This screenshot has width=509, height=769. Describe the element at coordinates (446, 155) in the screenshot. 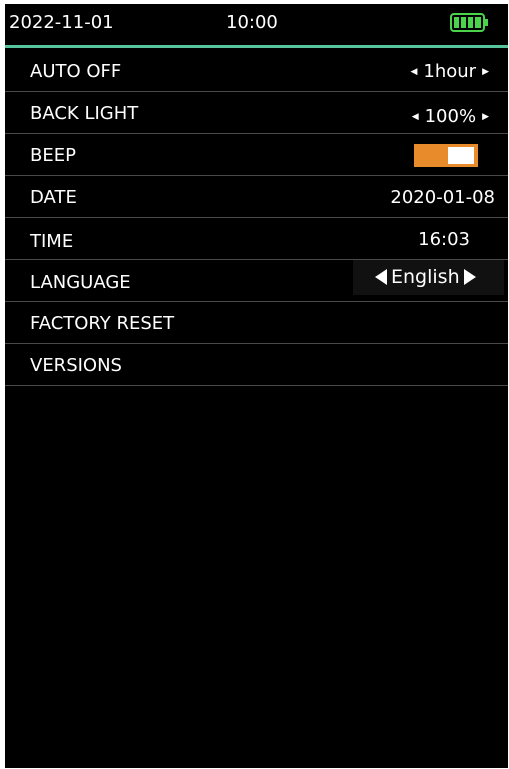

I see `beep-toggle` at that location.